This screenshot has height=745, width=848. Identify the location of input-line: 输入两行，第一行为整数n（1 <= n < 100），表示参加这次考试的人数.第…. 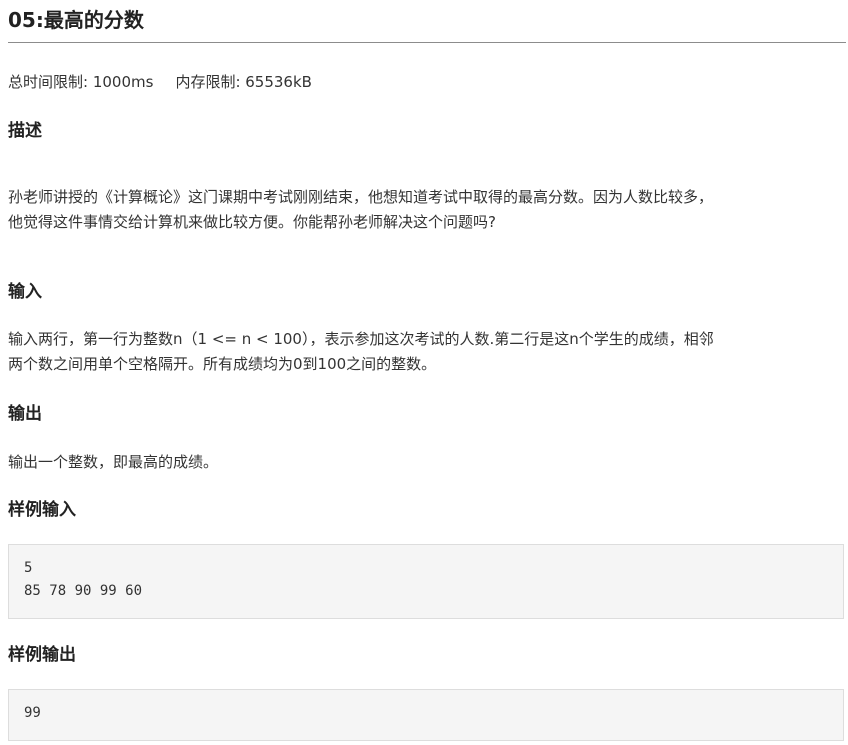
(361, 339).